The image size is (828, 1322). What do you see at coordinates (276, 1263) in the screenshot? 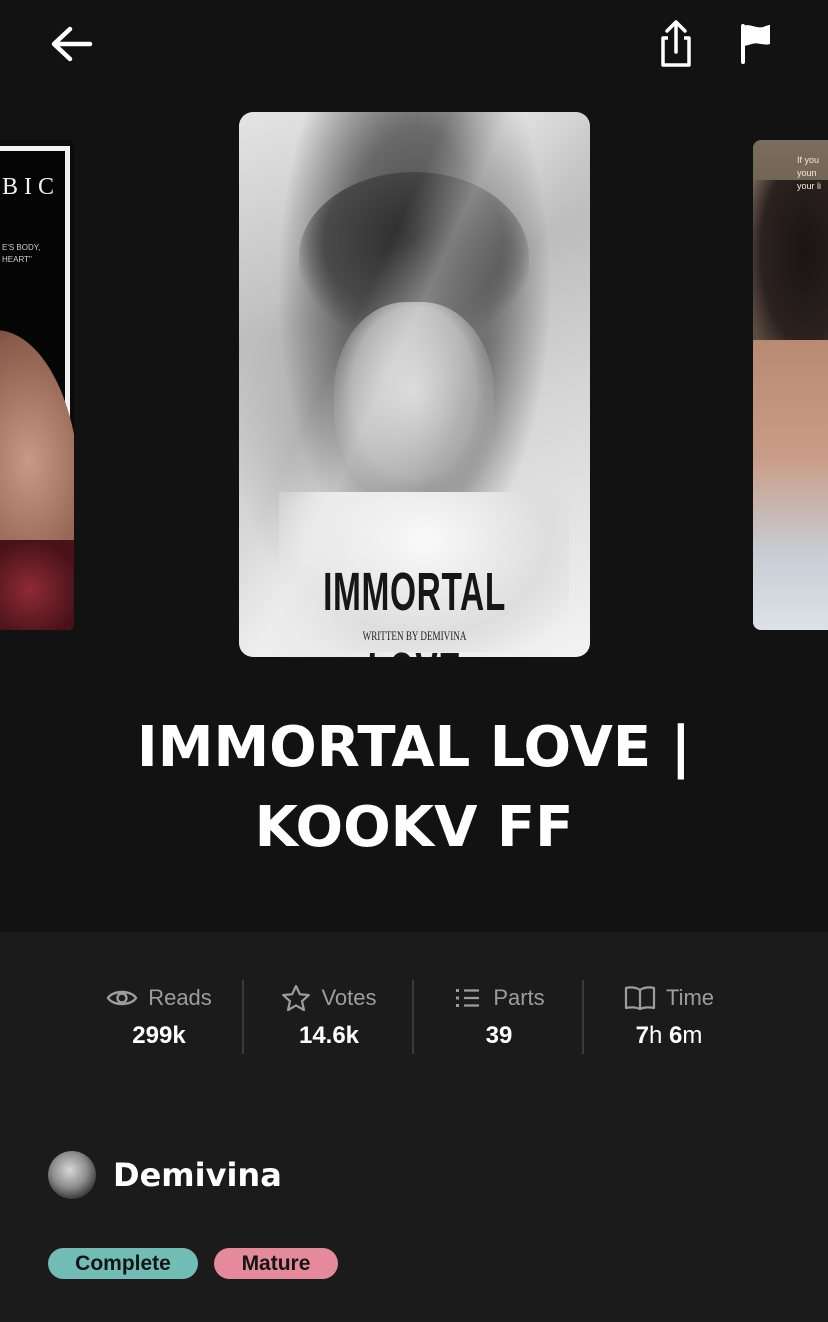
I see `status-badge-mature: Mature` at bounding box center [276, 1263].